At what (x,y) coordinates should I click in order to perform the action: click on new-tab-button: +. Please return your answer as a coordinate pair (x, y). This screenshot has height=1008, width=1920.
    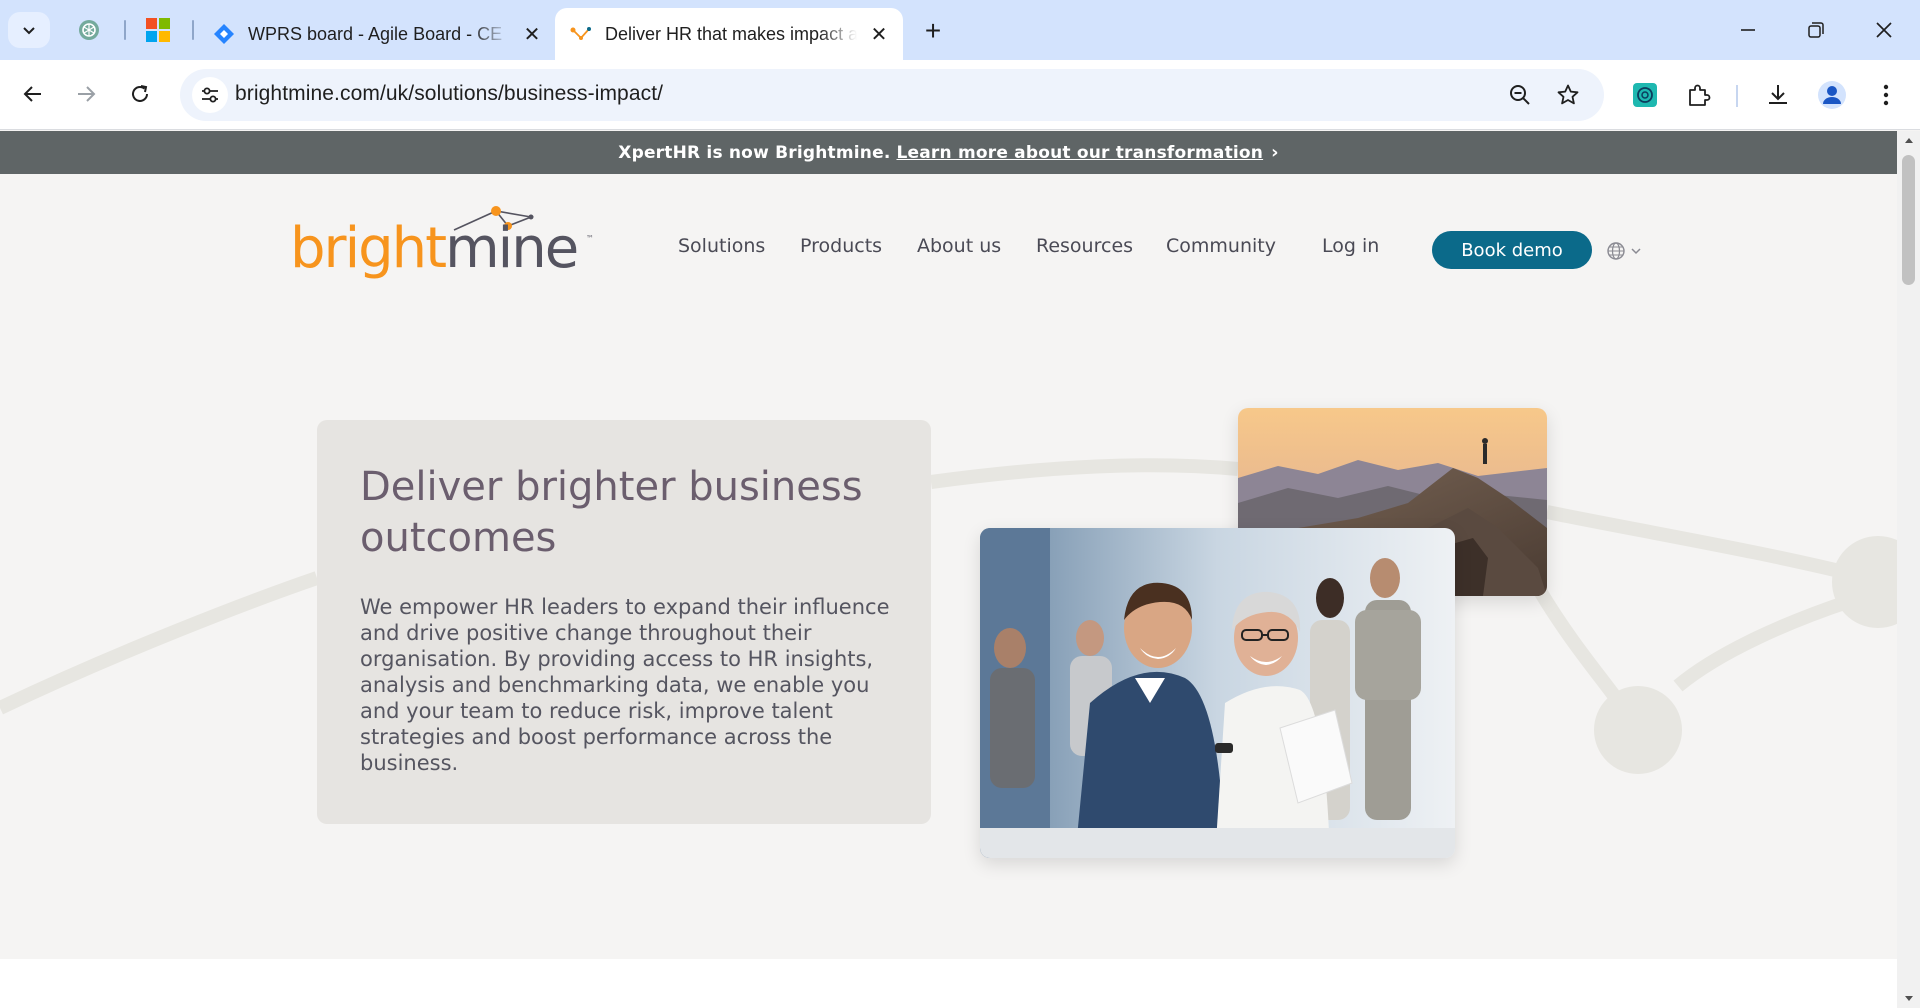
    Looking at the image, I should click on (933, 31).